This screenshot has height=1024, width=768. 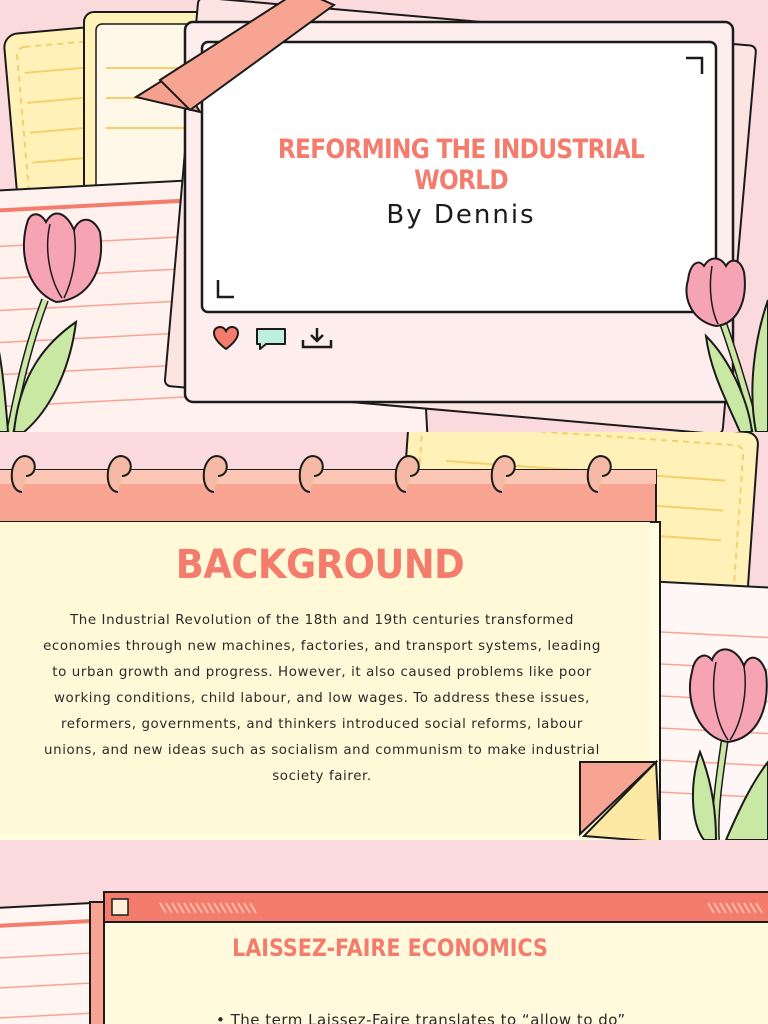 What do you see at coordinates (320, 565) in the screenshot?
I see `background-heading: BACKGROUND` at bounding box center [320, 565].